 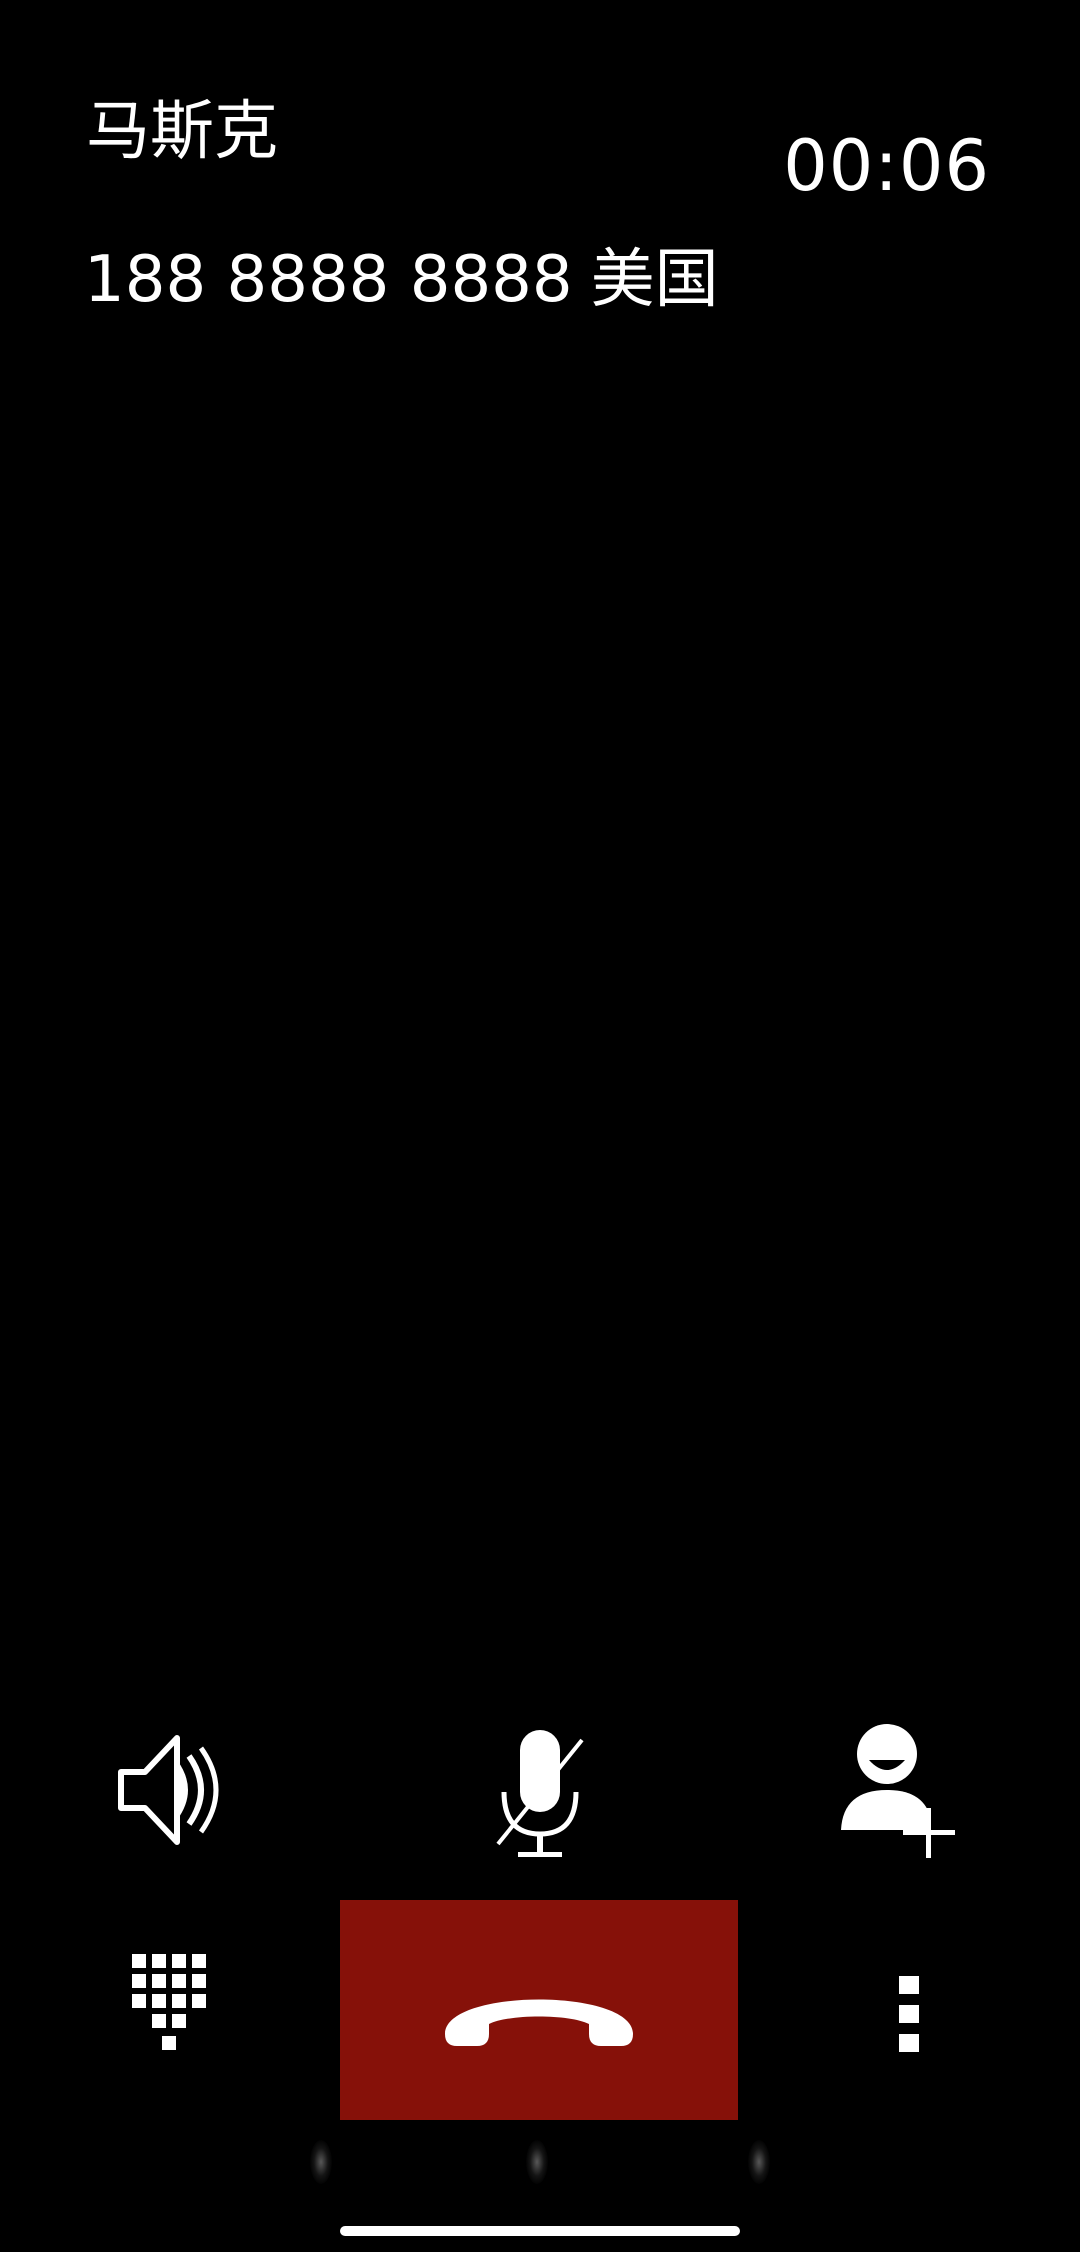 I want to click on dialpad-button, so click(x=170, y=2005).